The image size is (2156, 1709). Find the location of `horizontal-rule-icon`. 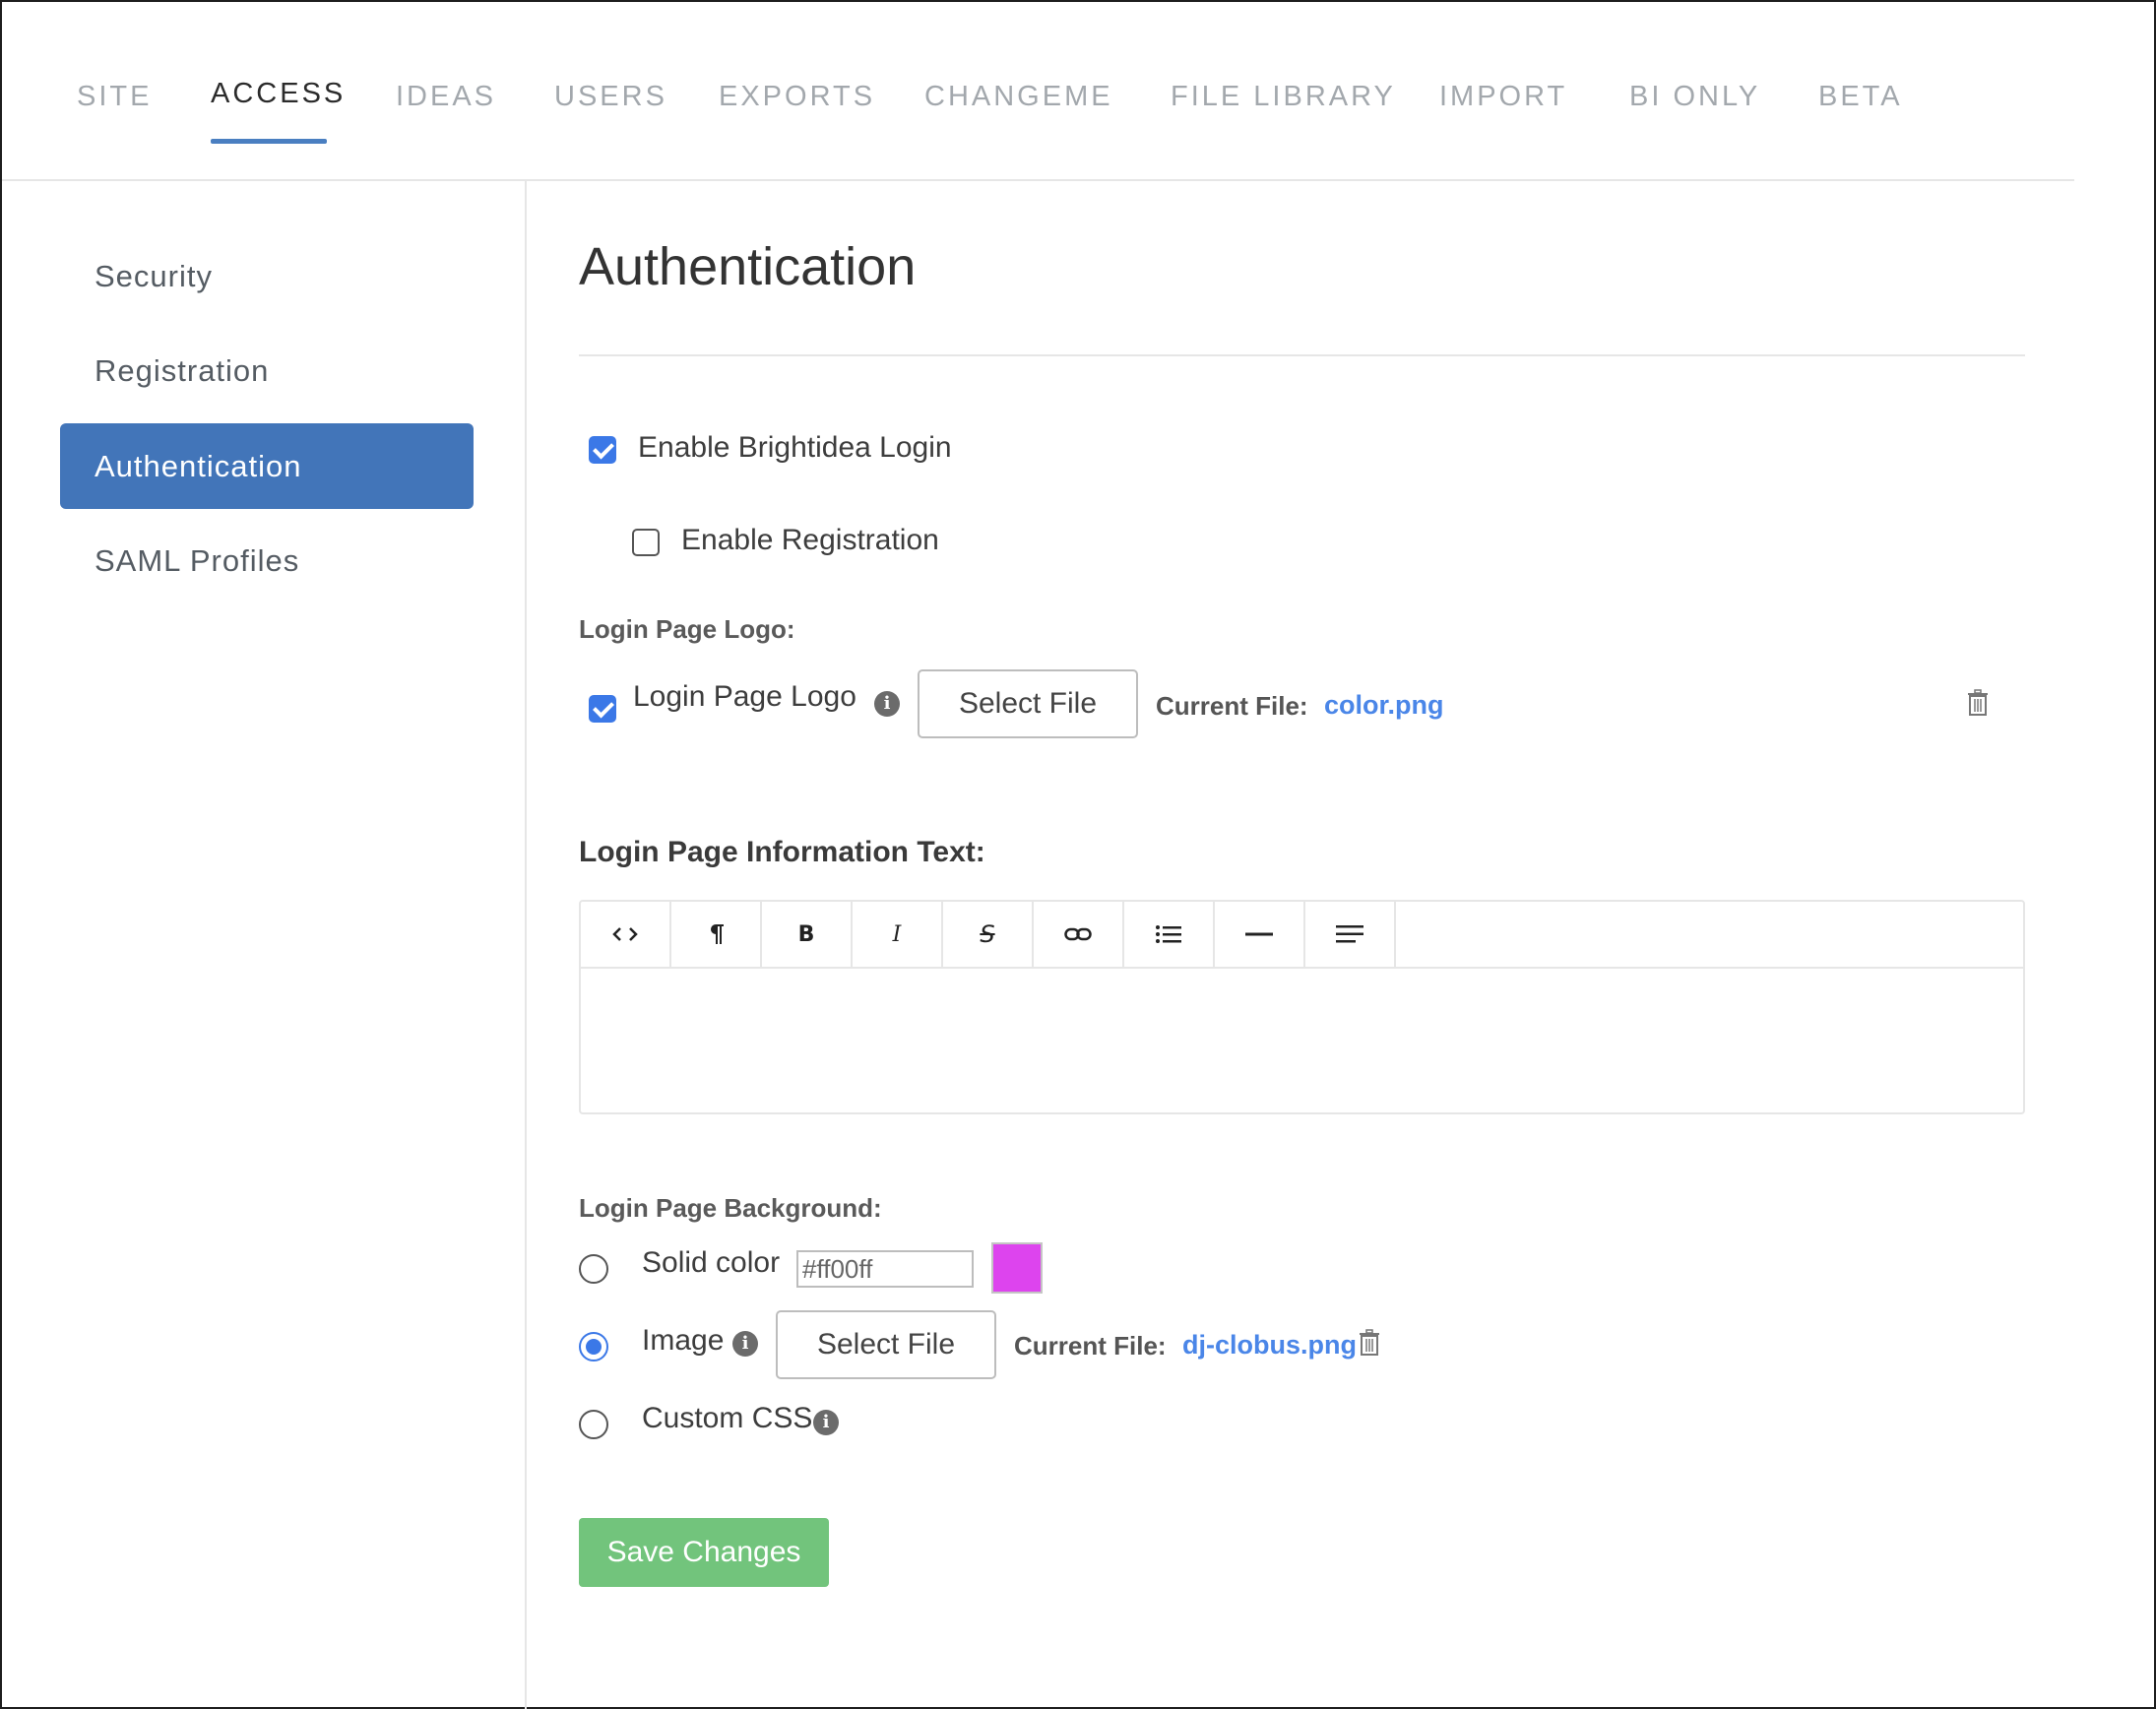

horizontal-rule-icon is located at coordinates (1259, 934).